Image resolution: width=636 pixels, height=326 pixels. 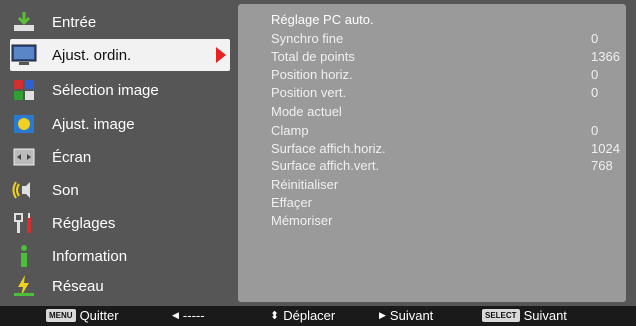 I want to click on menu-item-ajust-image: Ajust. image, so click(x=120, y=124).